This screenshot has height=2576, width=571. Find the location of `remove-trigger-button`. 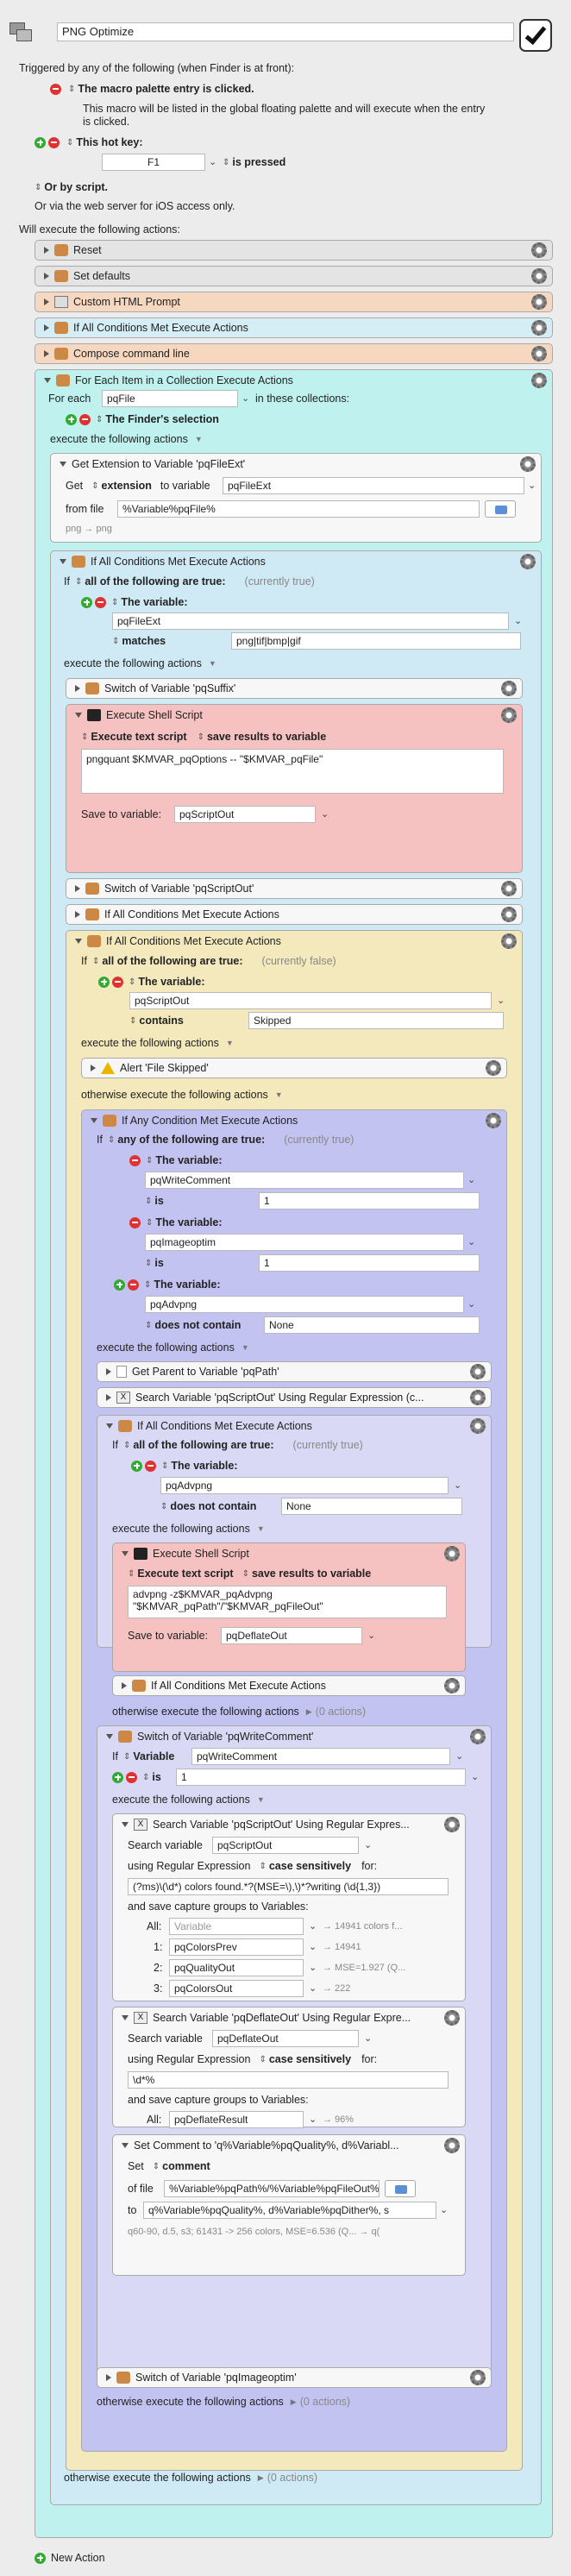

remove-trigger-button is located at coordinates (54, 142).